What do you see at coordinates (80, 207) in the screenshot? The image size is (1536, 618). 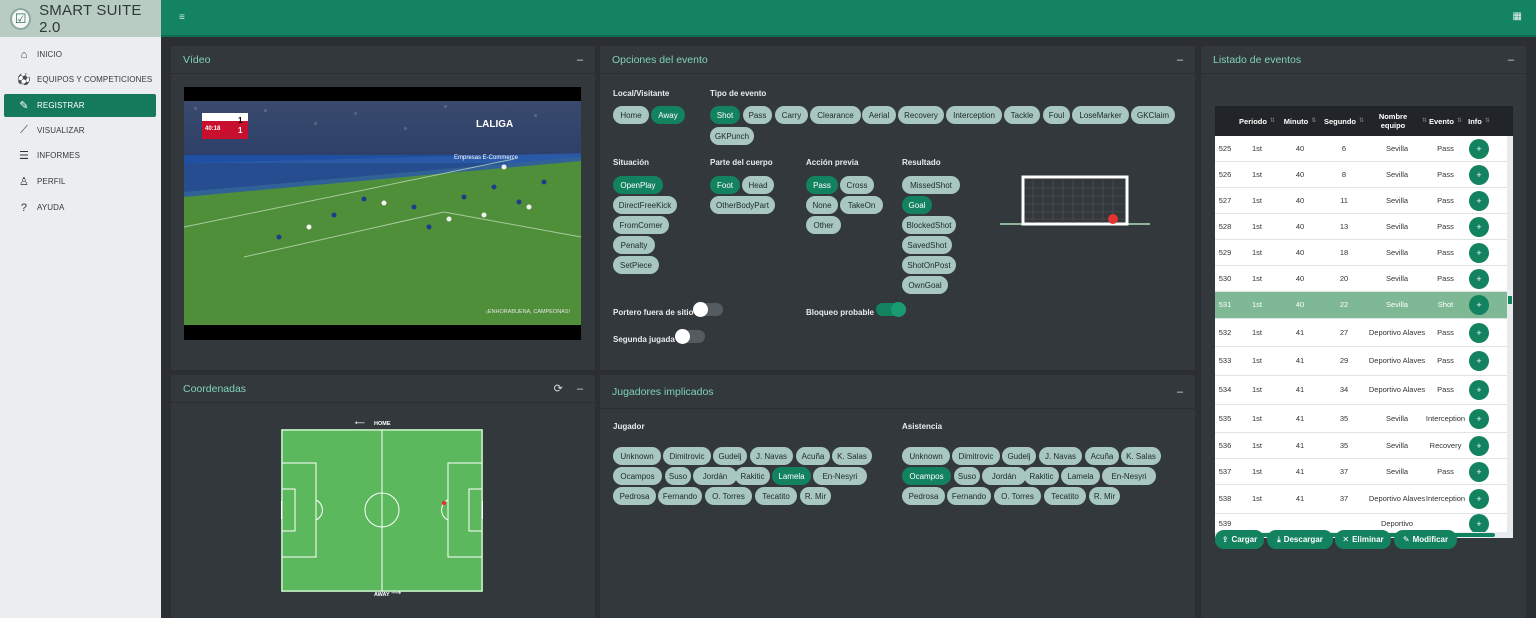 I see `nav-item-ayuda: ? AYUDA` at bounding box center [80, 207].